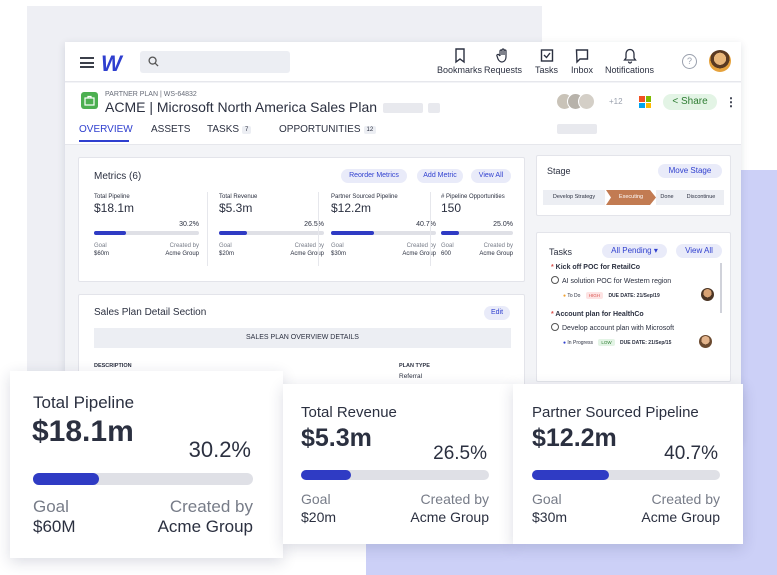 The height and width of the screenshot is (575, 777). I want to click on checkbox-icon, so click(546, 55).